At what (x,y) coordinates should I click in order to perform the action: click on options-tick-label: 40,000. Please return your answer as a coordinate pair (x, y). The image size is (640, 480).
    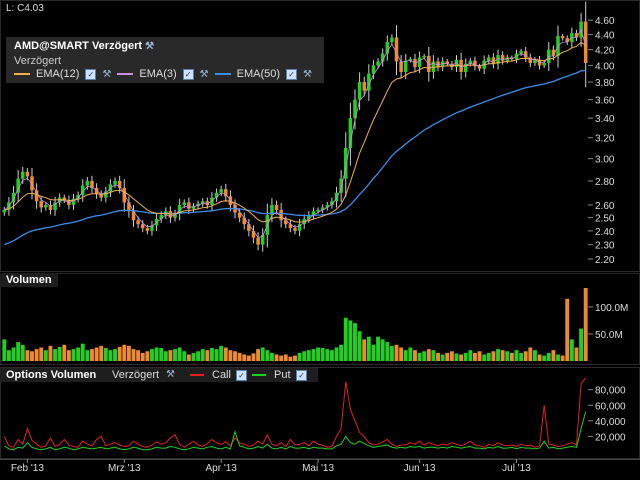
    Looking at the image, I should click on (610, 422).